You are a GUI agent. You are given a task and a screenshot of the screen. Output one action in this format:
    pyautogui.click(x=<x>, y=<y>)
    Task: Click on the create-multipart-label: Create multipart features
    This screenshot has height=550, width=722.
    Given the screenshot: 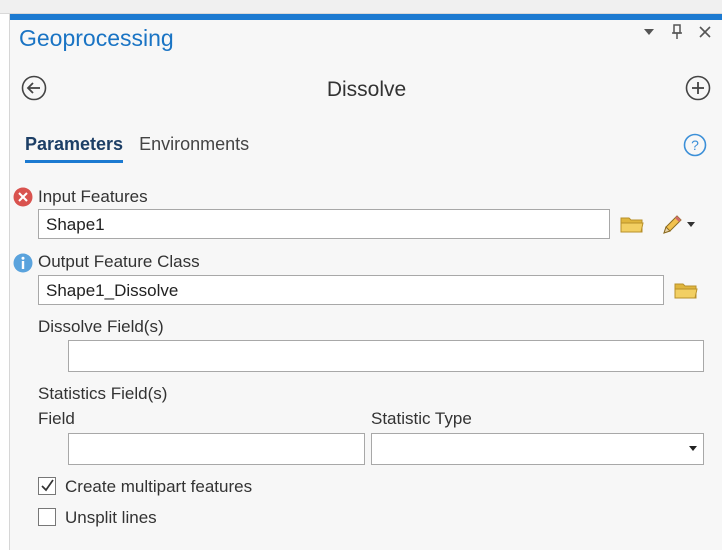 What is the action you would take?
    pyautogui.click(x=159, y=486)
    